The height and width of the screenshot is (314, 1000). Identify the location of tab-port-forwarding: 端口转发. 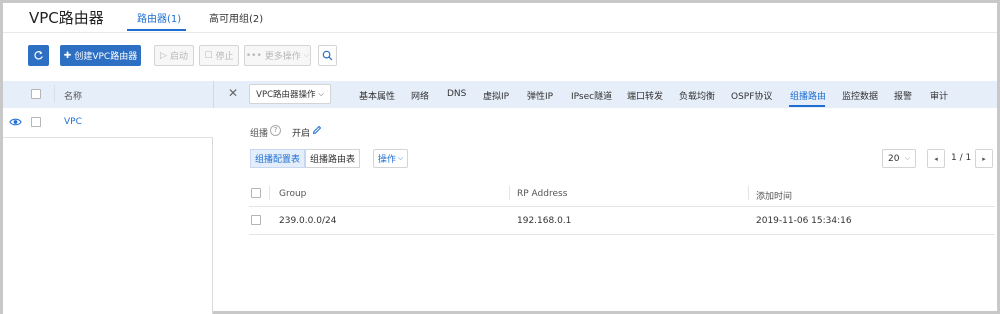
(645, 95).